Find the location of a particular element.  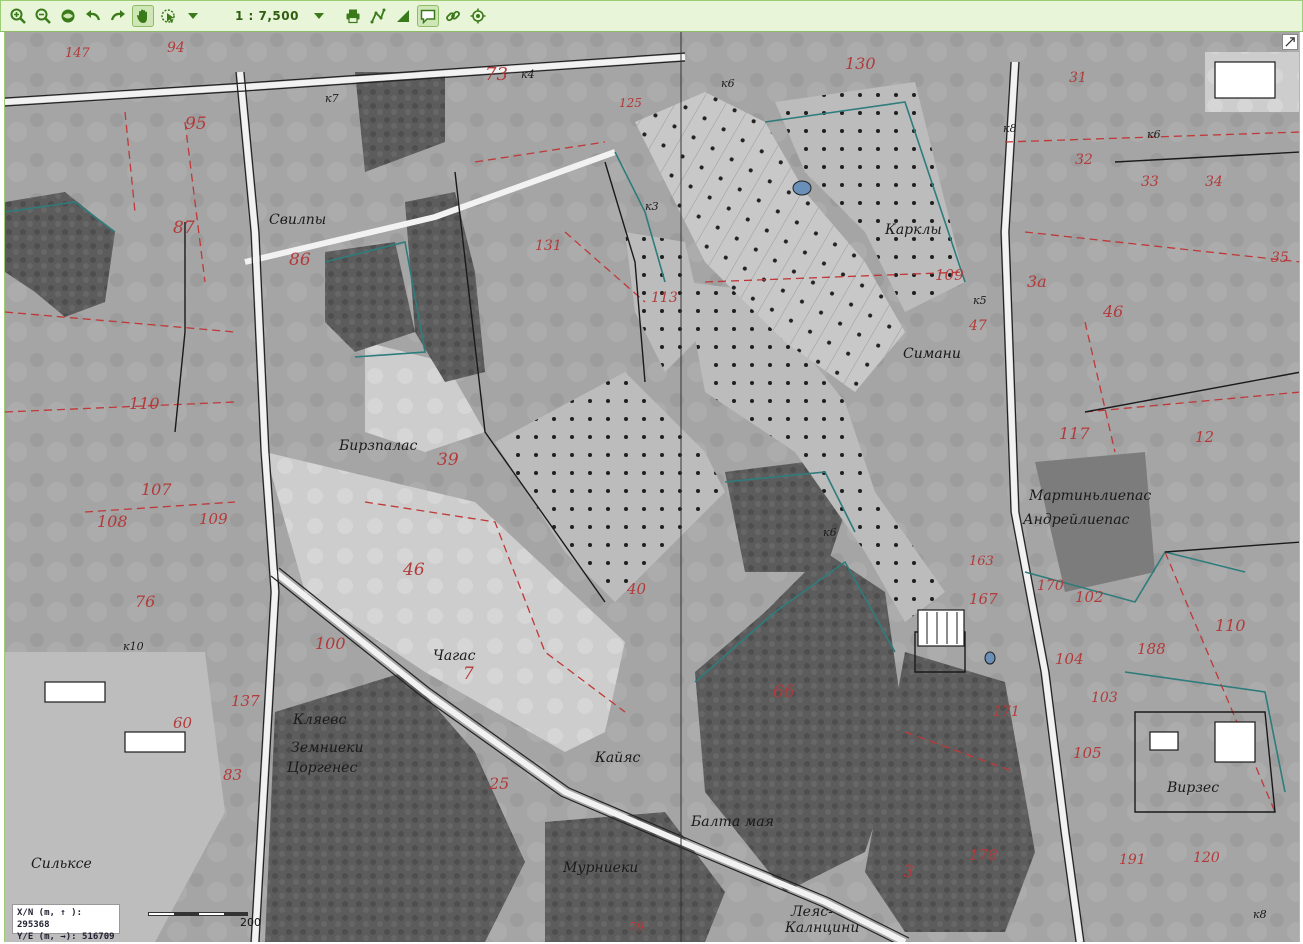

parcel-number: 178 is located at coordinates (983, 855).